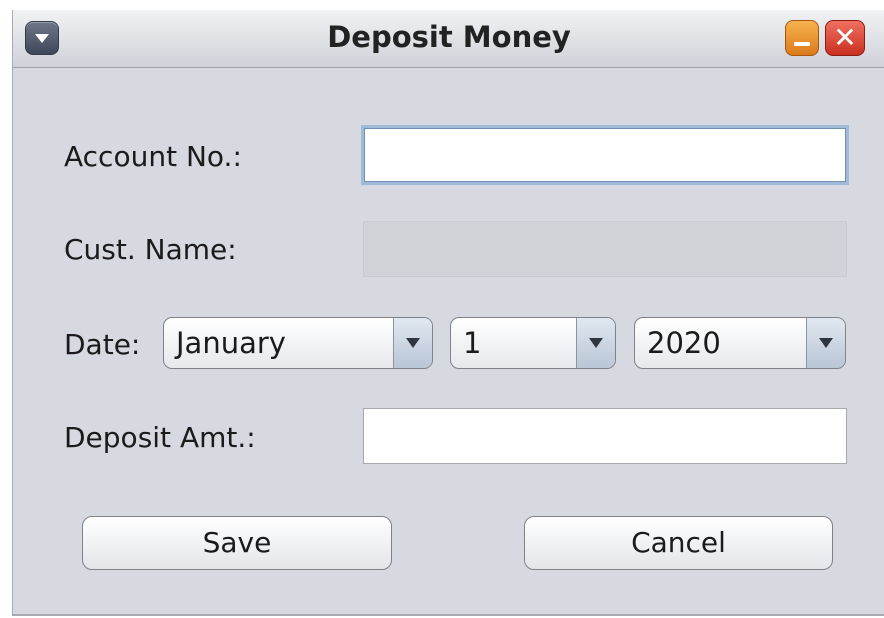 The image size is (884, 618). Describe the element at coordinates (102, 344) in the screenshot. I see `date-label: Date:` at that location.